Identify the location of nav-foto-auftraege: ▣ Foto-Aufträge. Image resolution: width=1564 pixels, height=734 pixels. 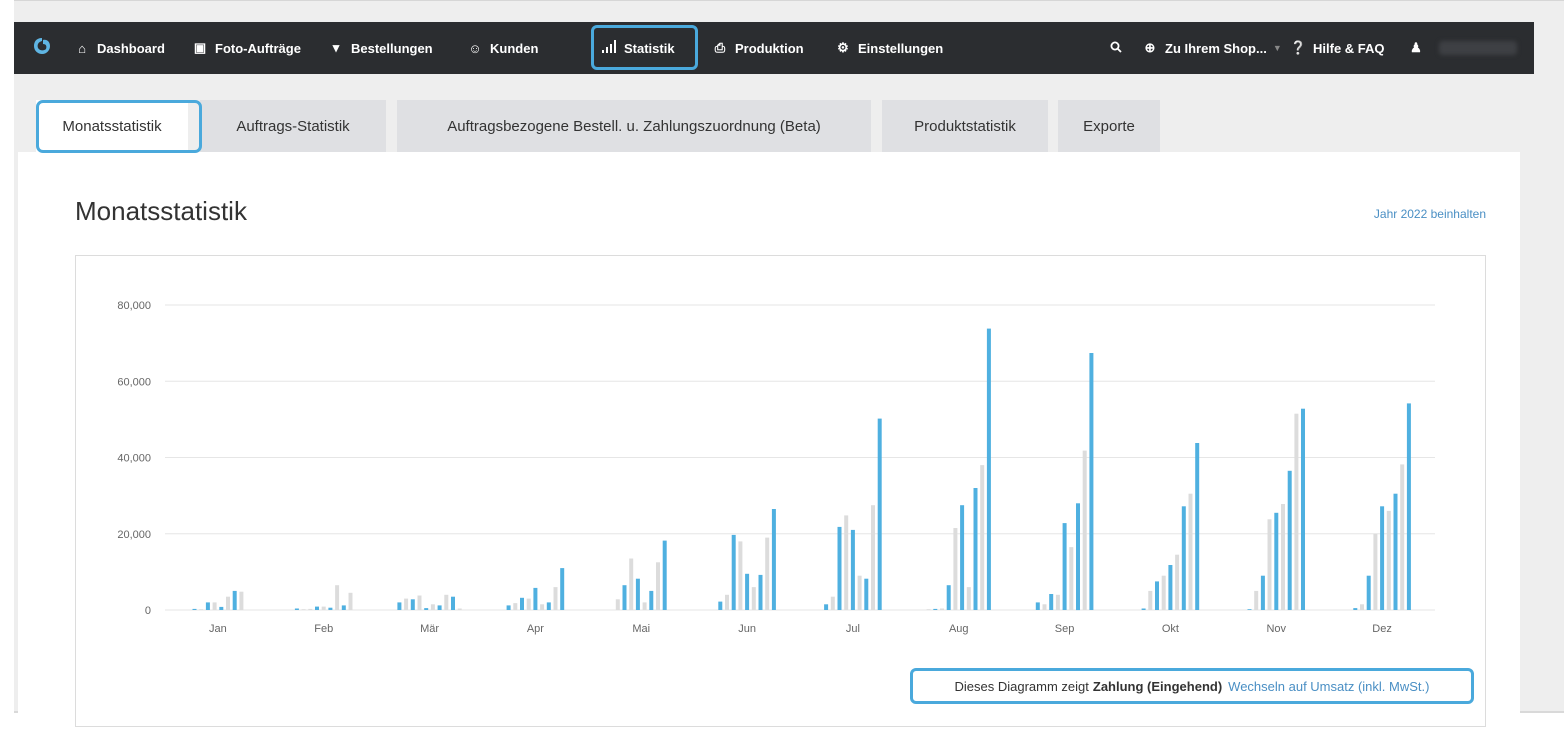
(246, 48).